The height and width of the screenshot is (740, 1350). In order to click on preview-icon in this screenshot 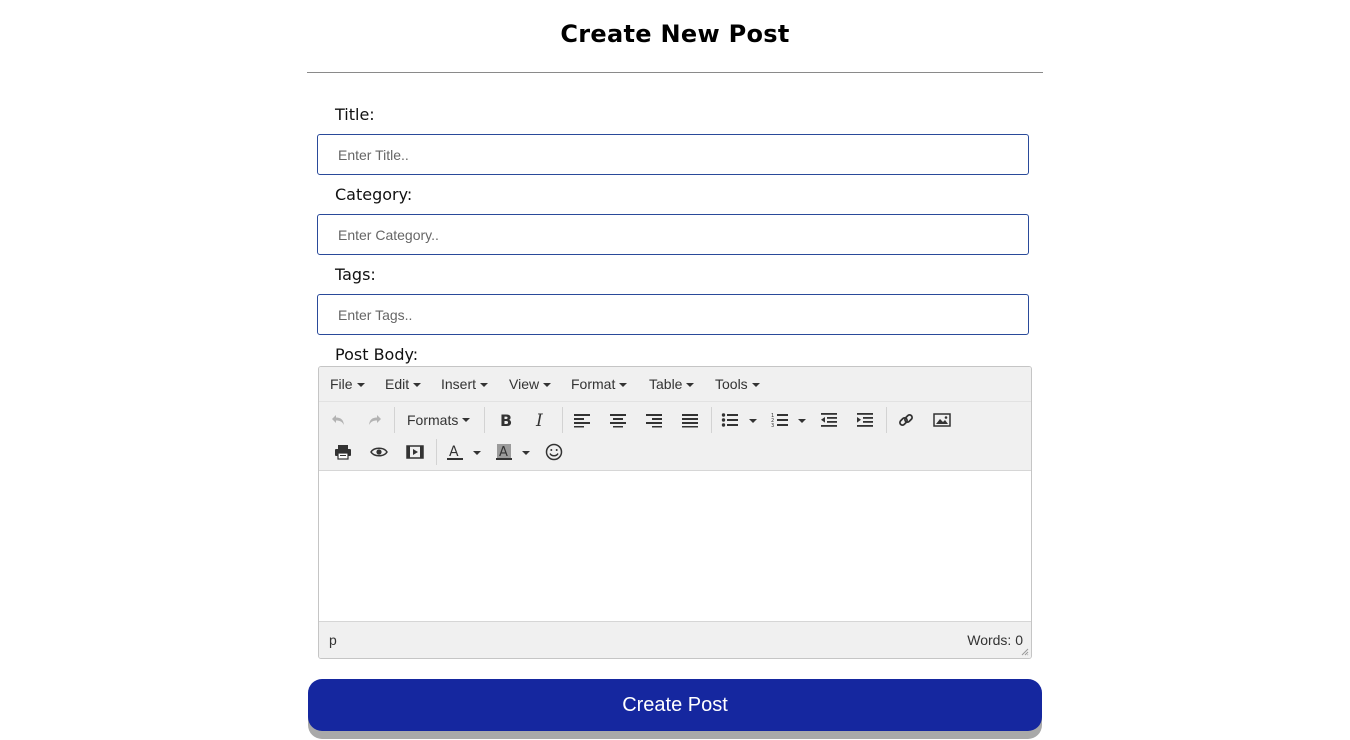, I will do `click(379, 452)`.